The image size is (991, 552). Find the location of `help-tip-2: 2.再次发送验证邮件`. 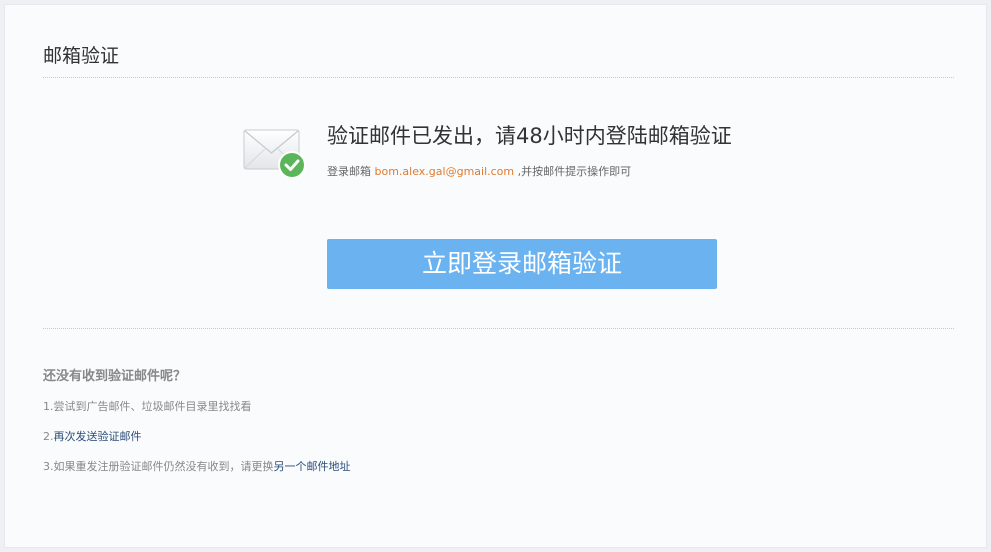

help-tip-2: 2.再次发送验证邮件 is located at coordinates (92, 437).